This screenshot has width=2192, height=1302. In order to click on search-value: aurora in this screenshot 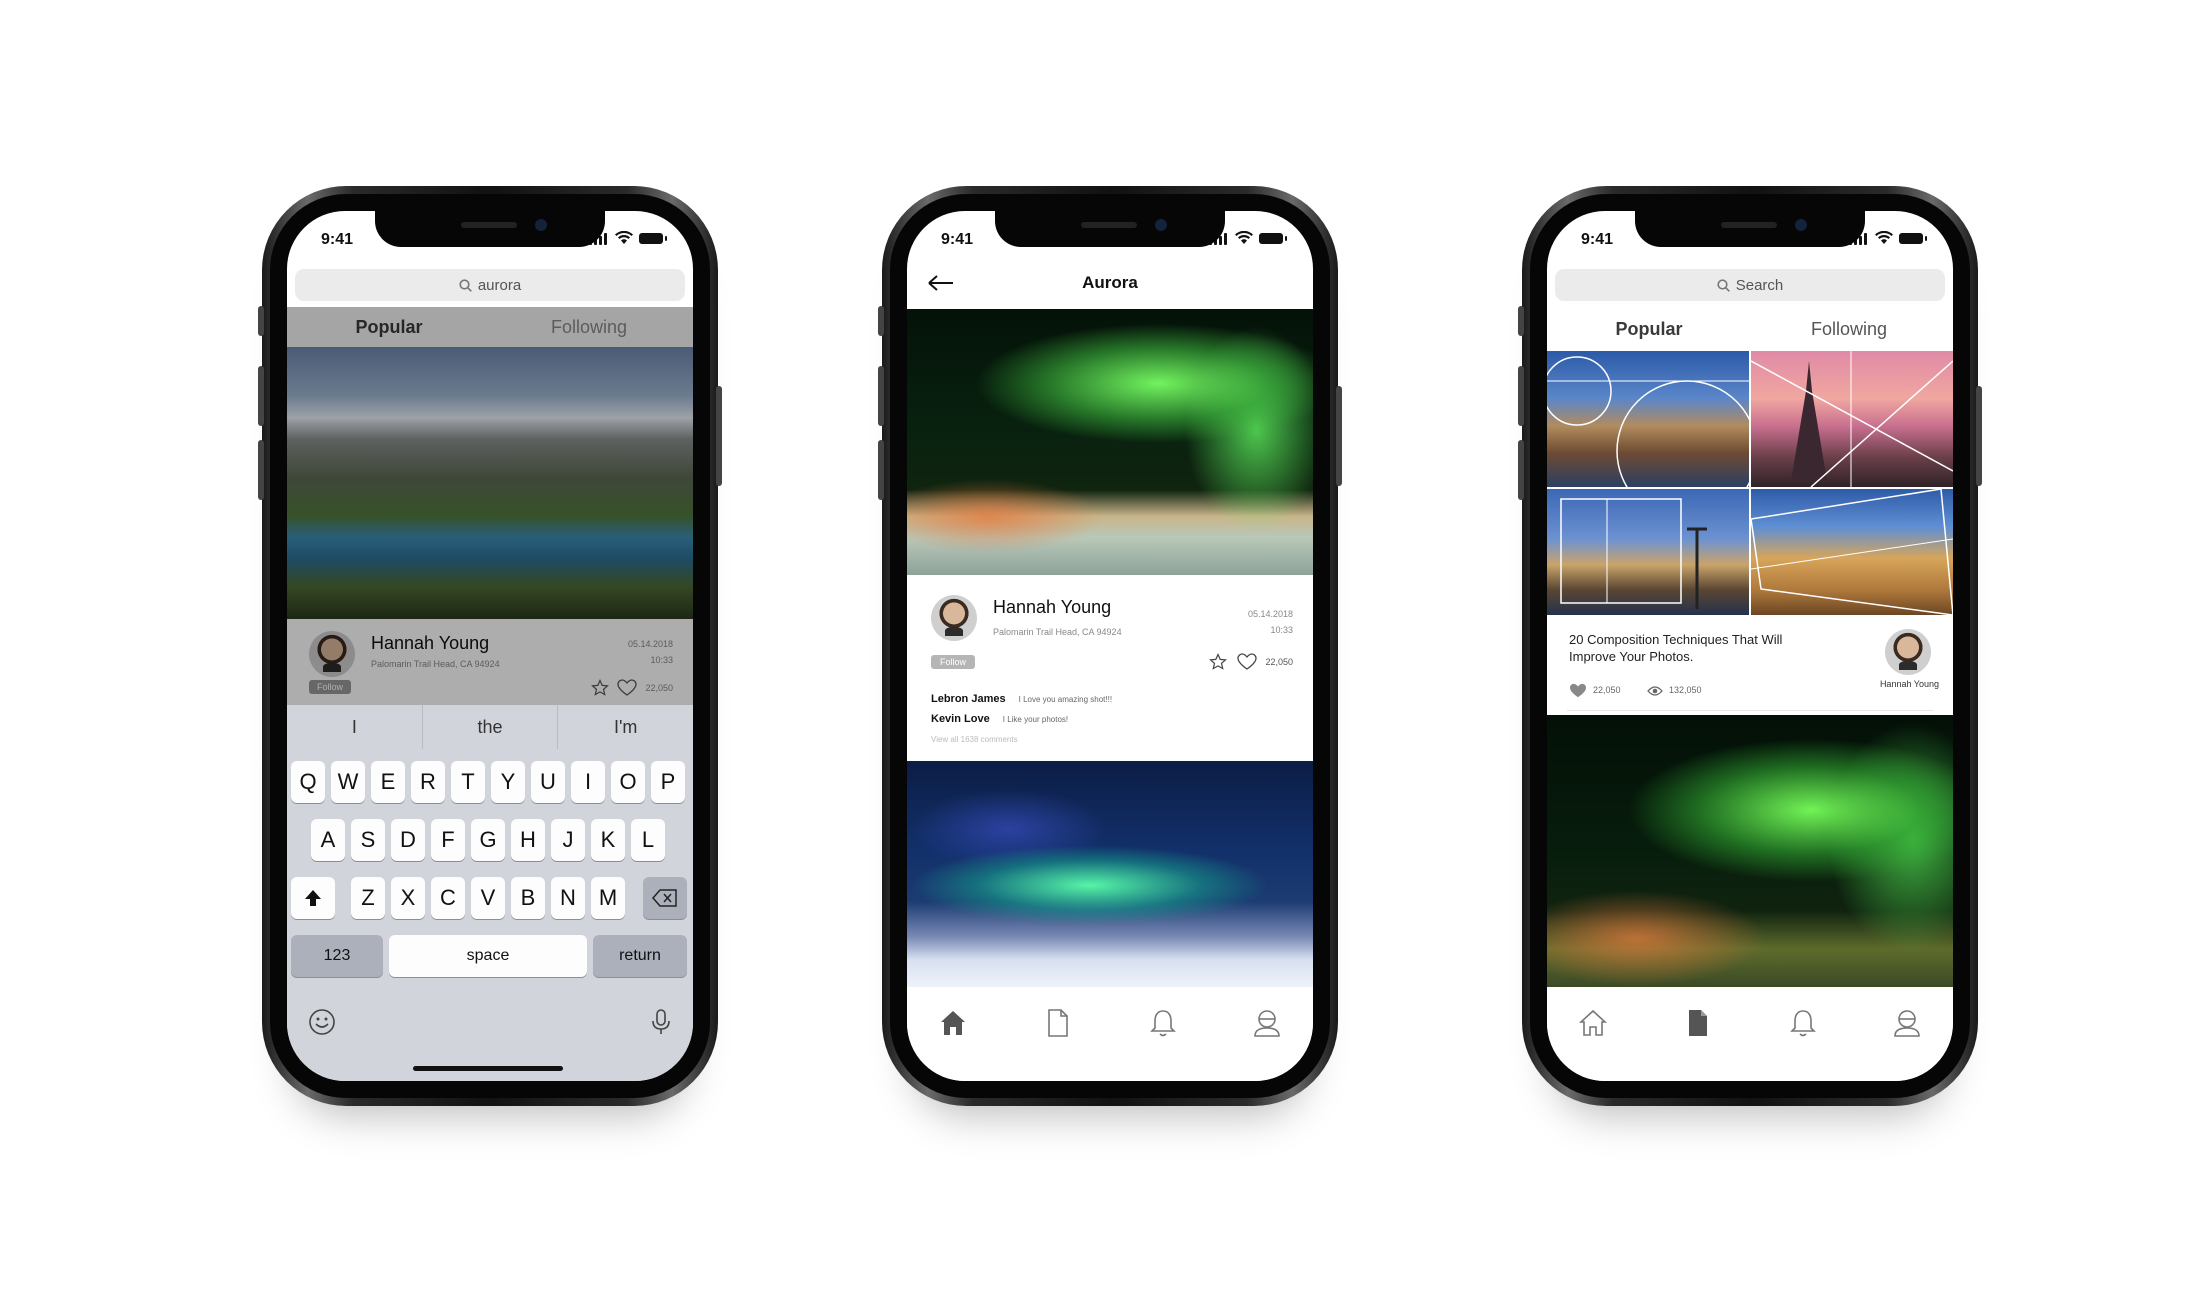, I will do `click(499, 285)`.